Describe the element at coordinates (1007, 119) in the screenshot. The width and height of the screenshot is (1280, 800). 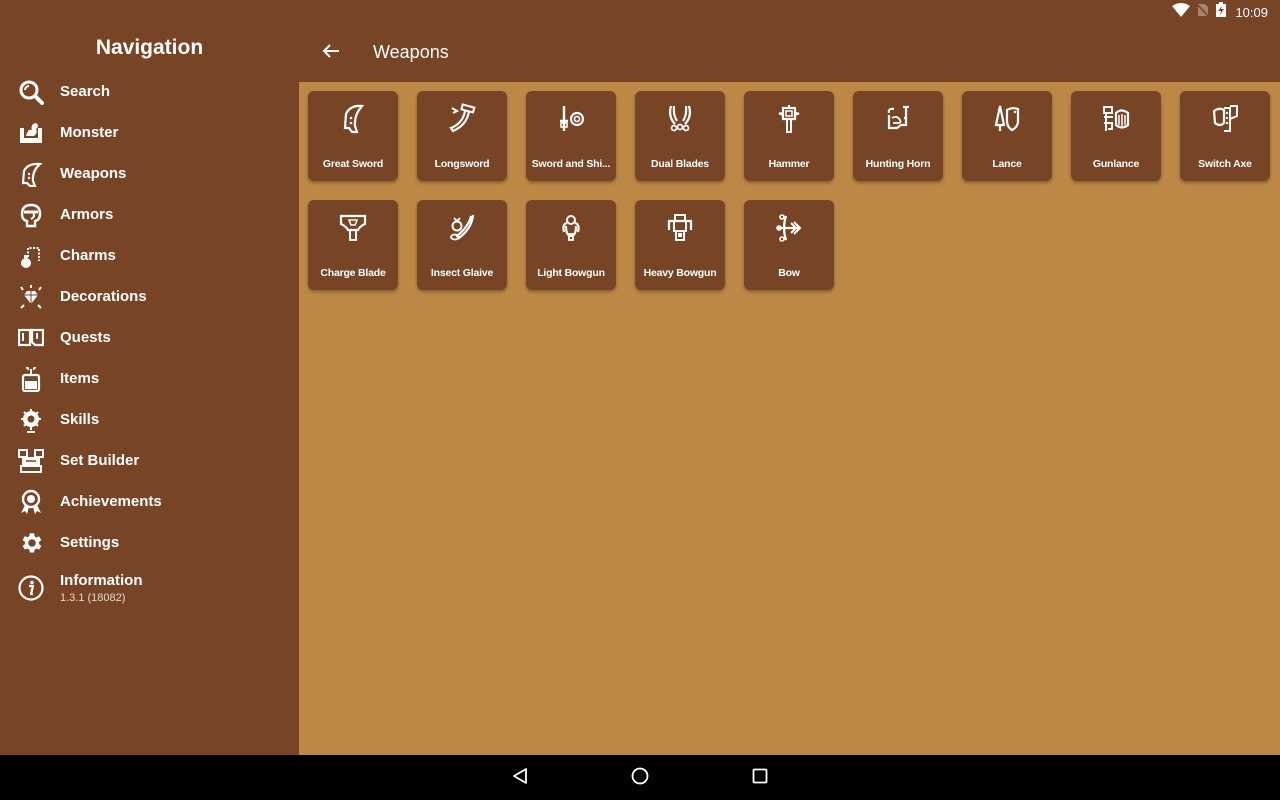
I see `lance-icon` at that location.